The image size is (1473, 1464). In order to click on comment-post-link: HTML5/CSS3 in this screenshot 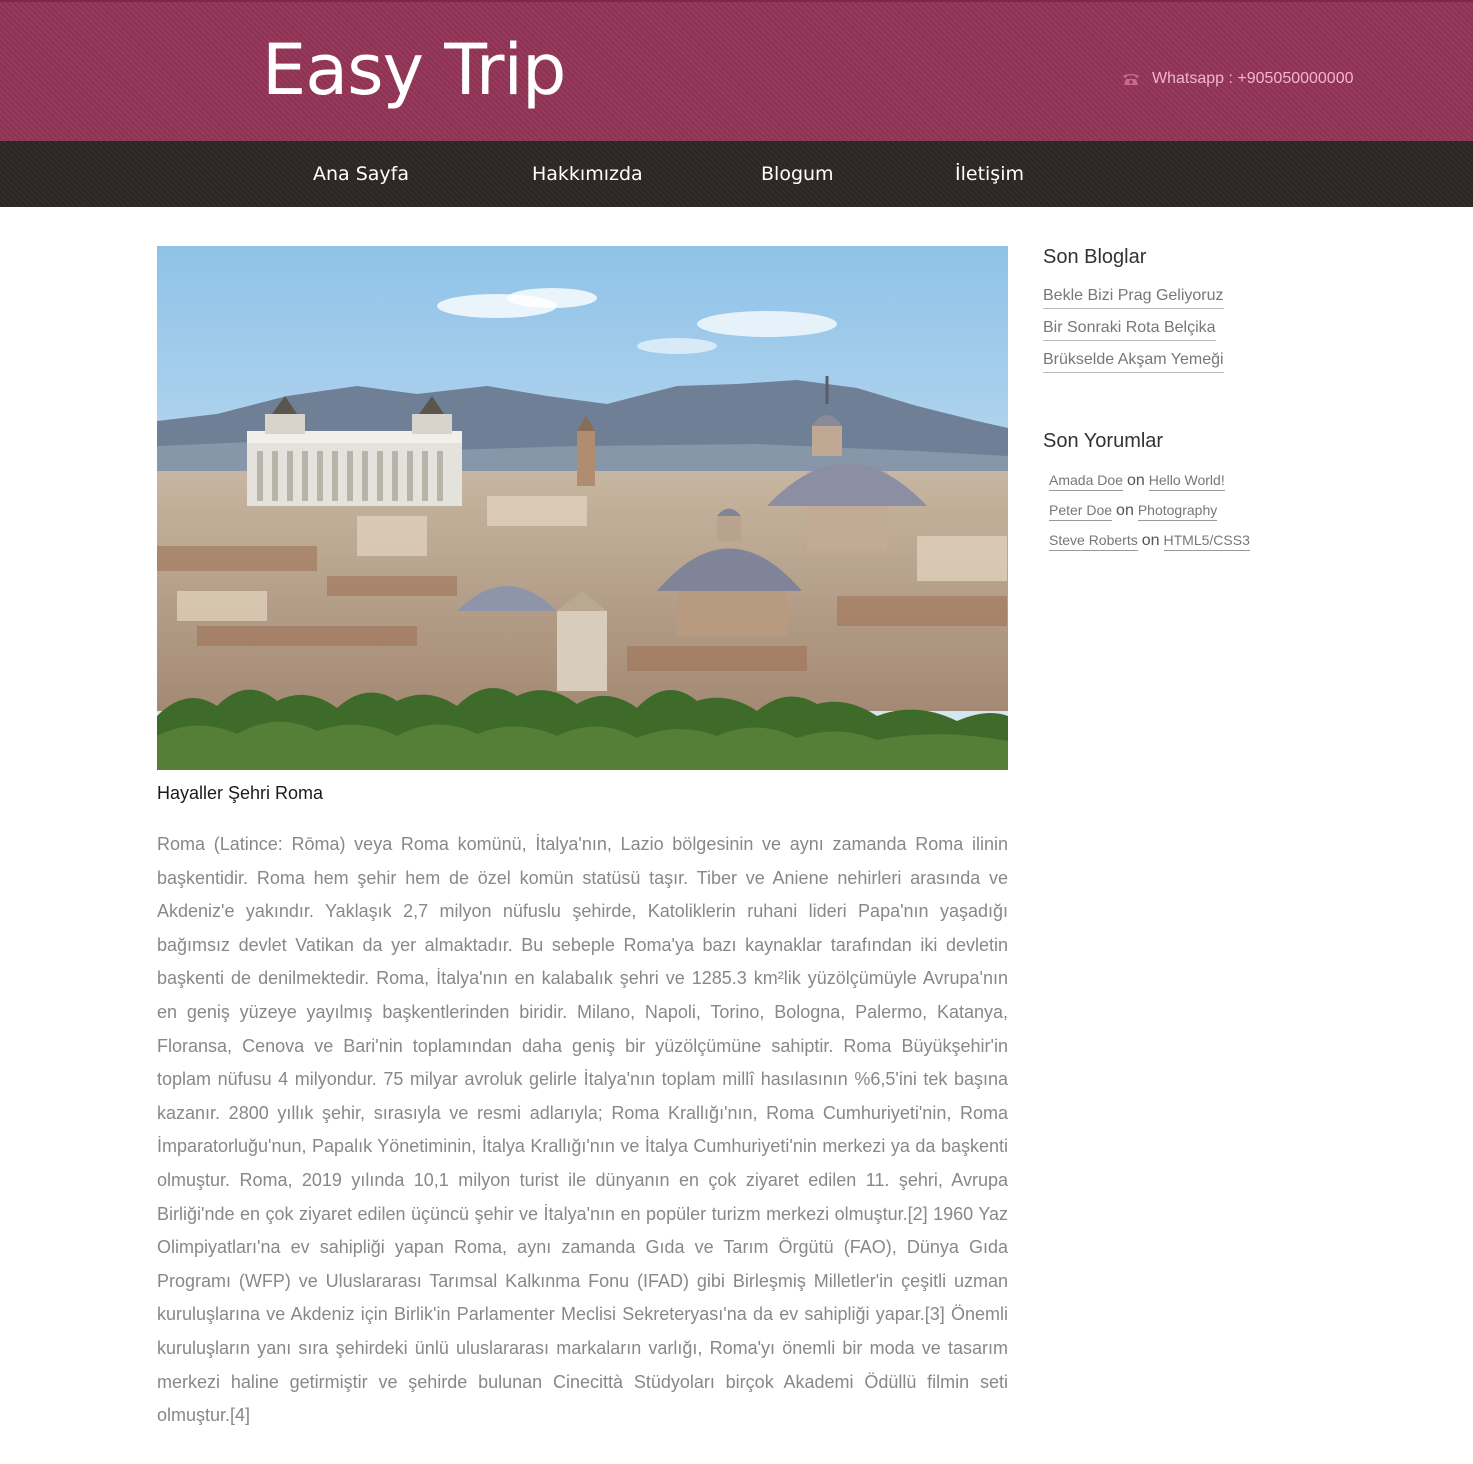, I will do `click(1206, 541)`.